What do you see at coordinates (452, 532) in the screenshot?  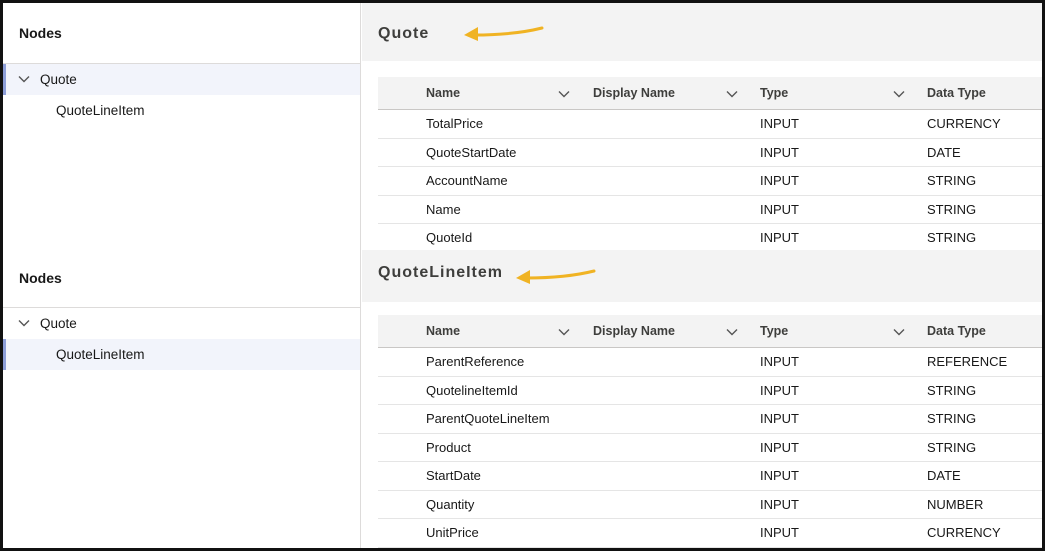 I see `cell-name: UnitPrice` at bounding box center [452, 532].